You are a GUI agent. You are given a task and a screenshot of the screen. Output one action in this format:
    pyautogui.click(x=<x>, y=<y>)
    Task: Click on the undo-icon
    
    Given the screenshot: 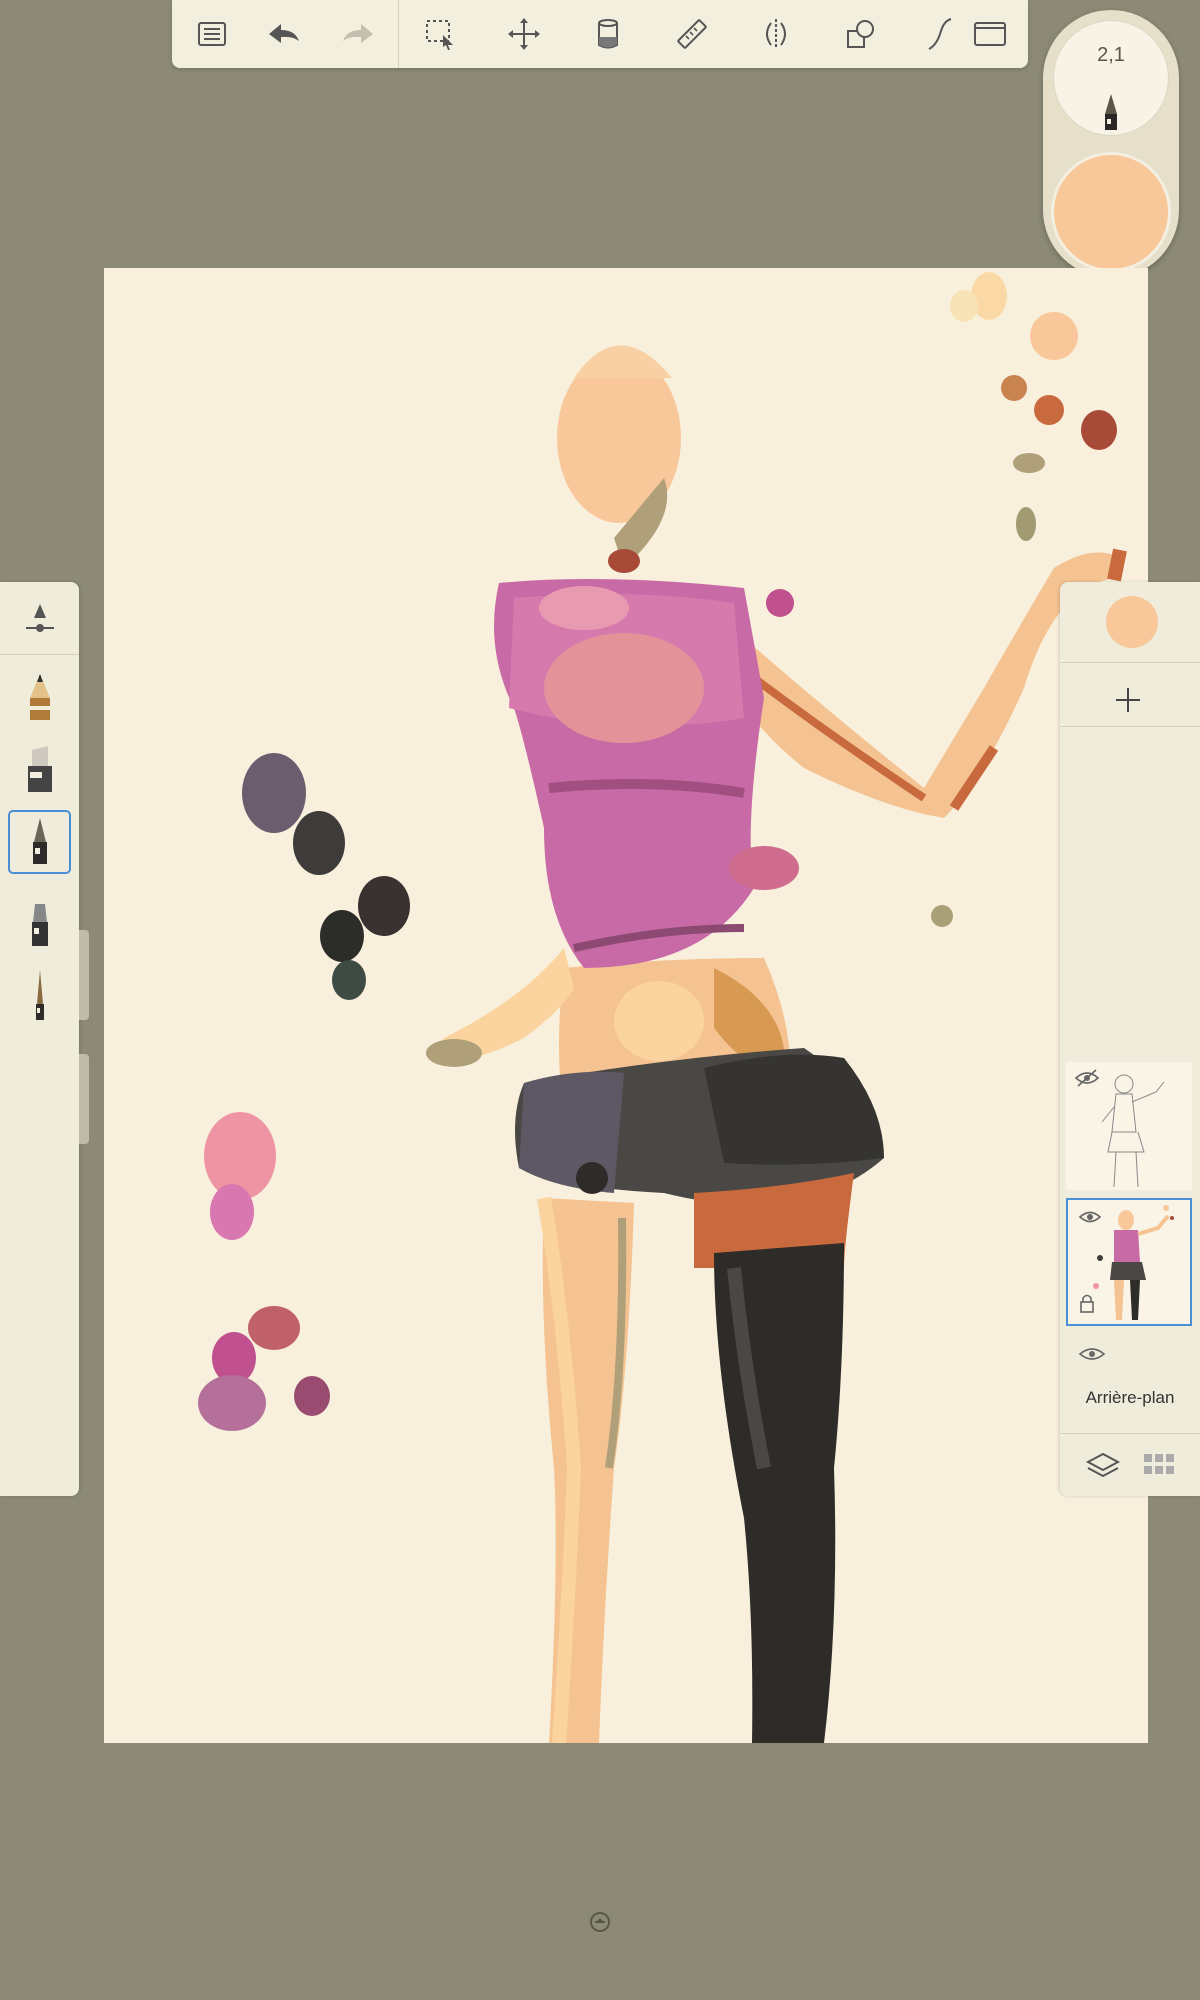 What is the action you would take?
    pyautogui.click(x=284, y=34)
    